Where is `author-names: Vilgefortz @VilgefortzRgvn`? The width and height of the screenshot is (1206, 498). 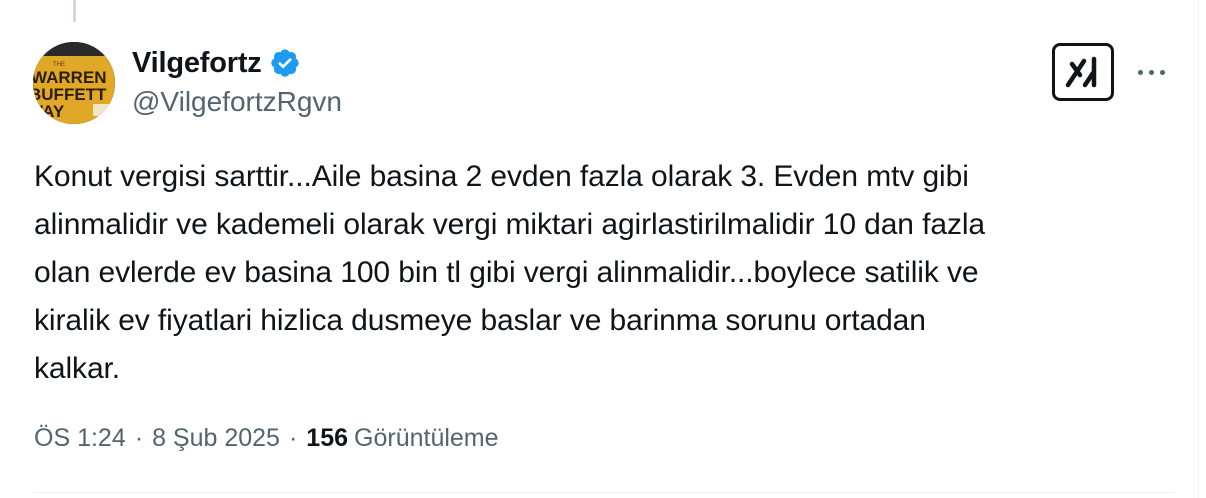 author-names: Vilgefortz @VilgefortzRgvn is located at coordinates (237, 81).